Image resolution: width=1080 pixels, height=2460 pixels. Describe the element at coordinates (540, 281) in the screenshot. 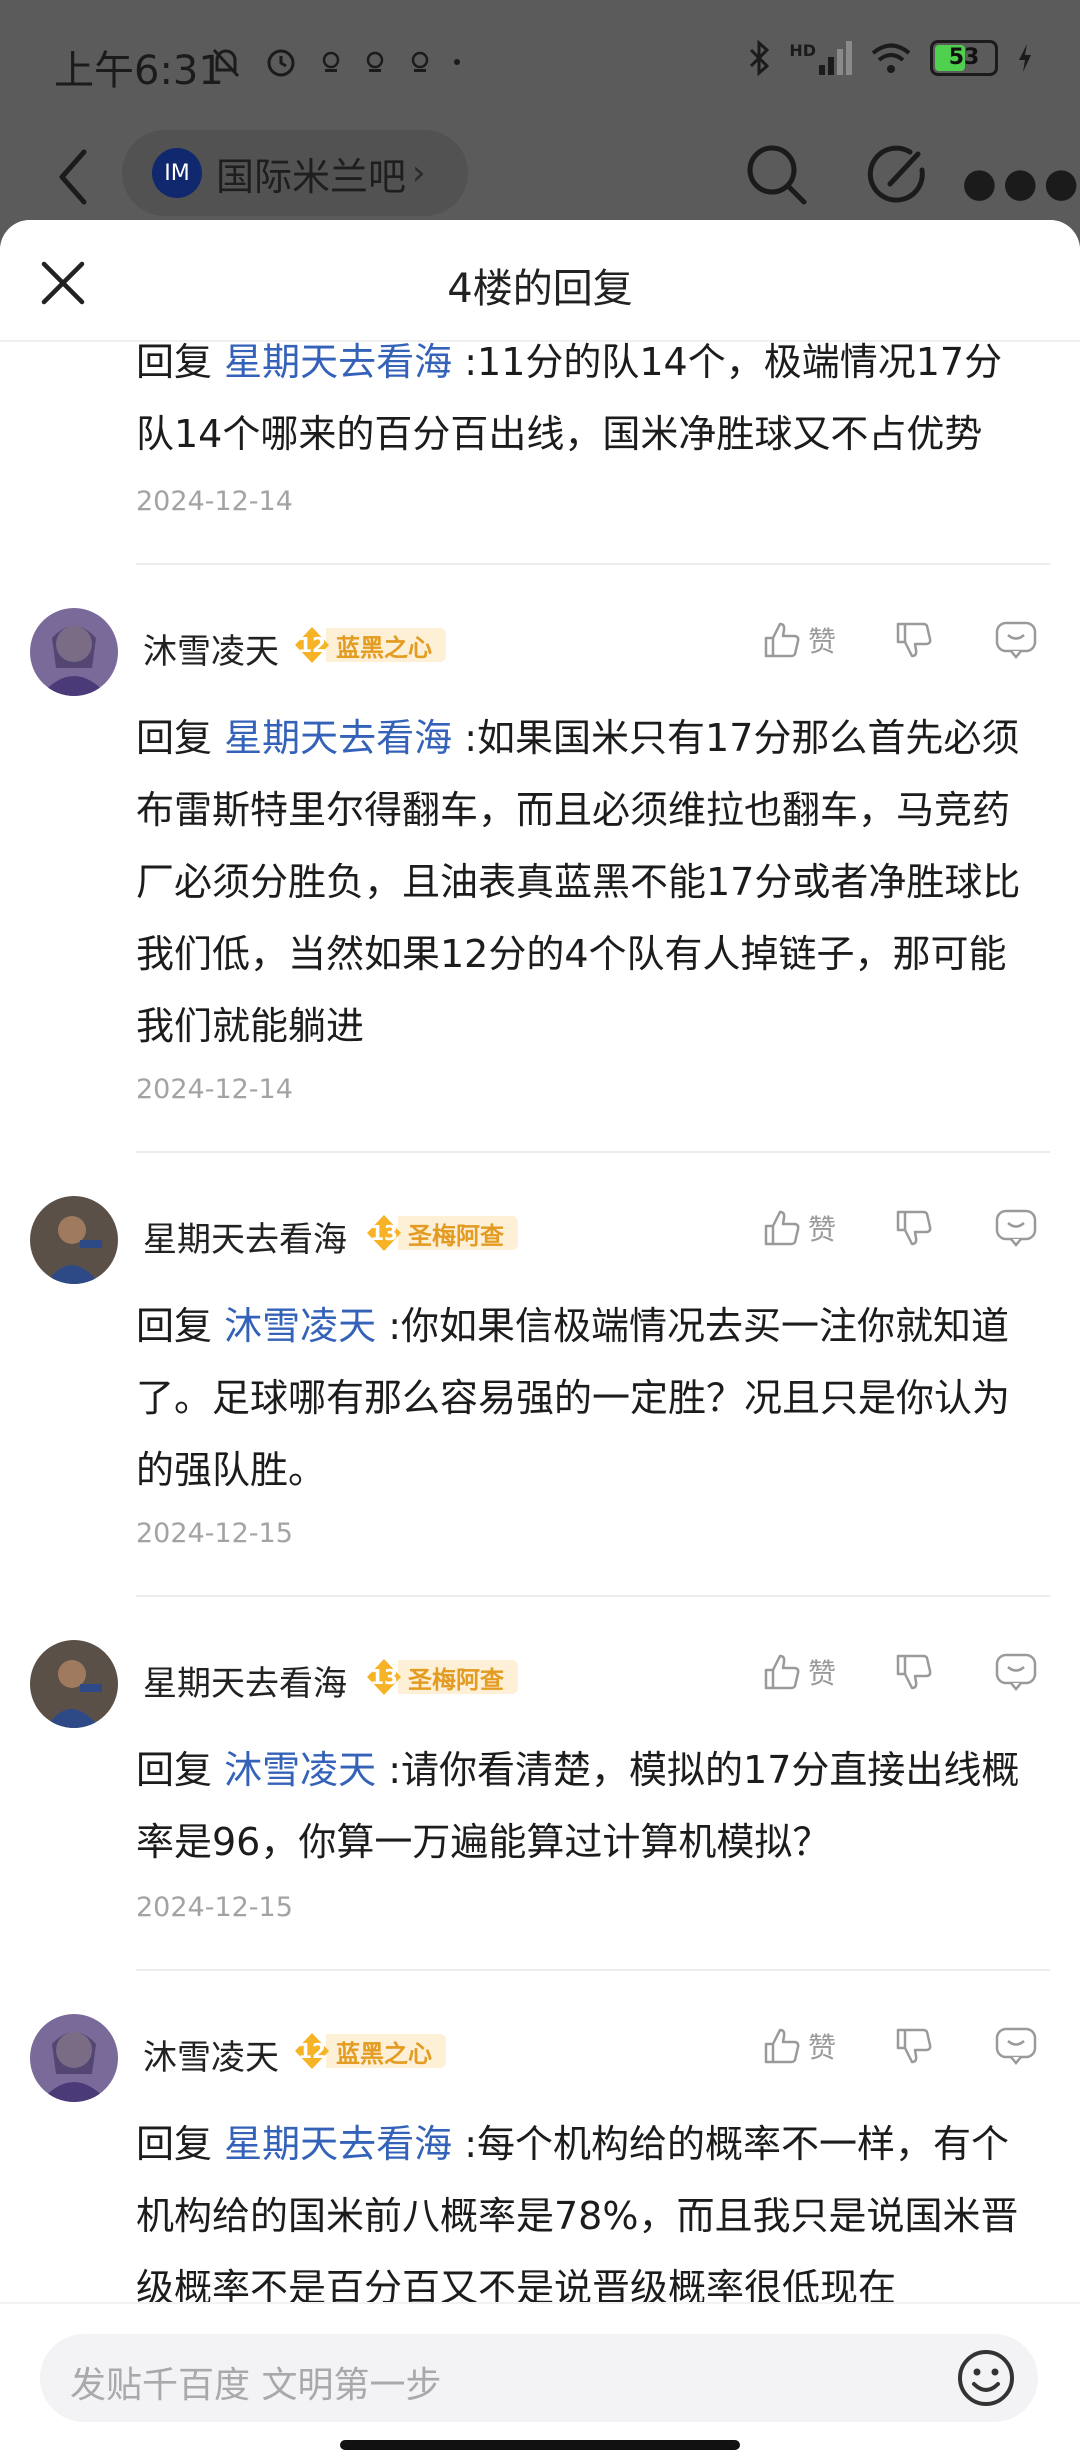

I see `sheet-header: 4楼的回复` at that location.